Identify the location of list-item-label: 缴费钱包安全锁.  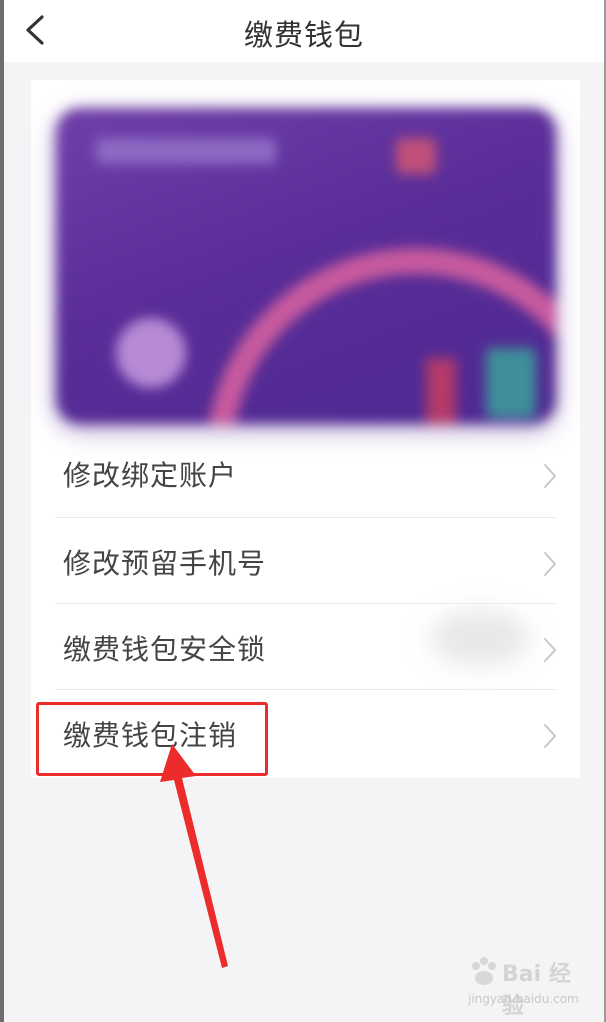
(165, 649).